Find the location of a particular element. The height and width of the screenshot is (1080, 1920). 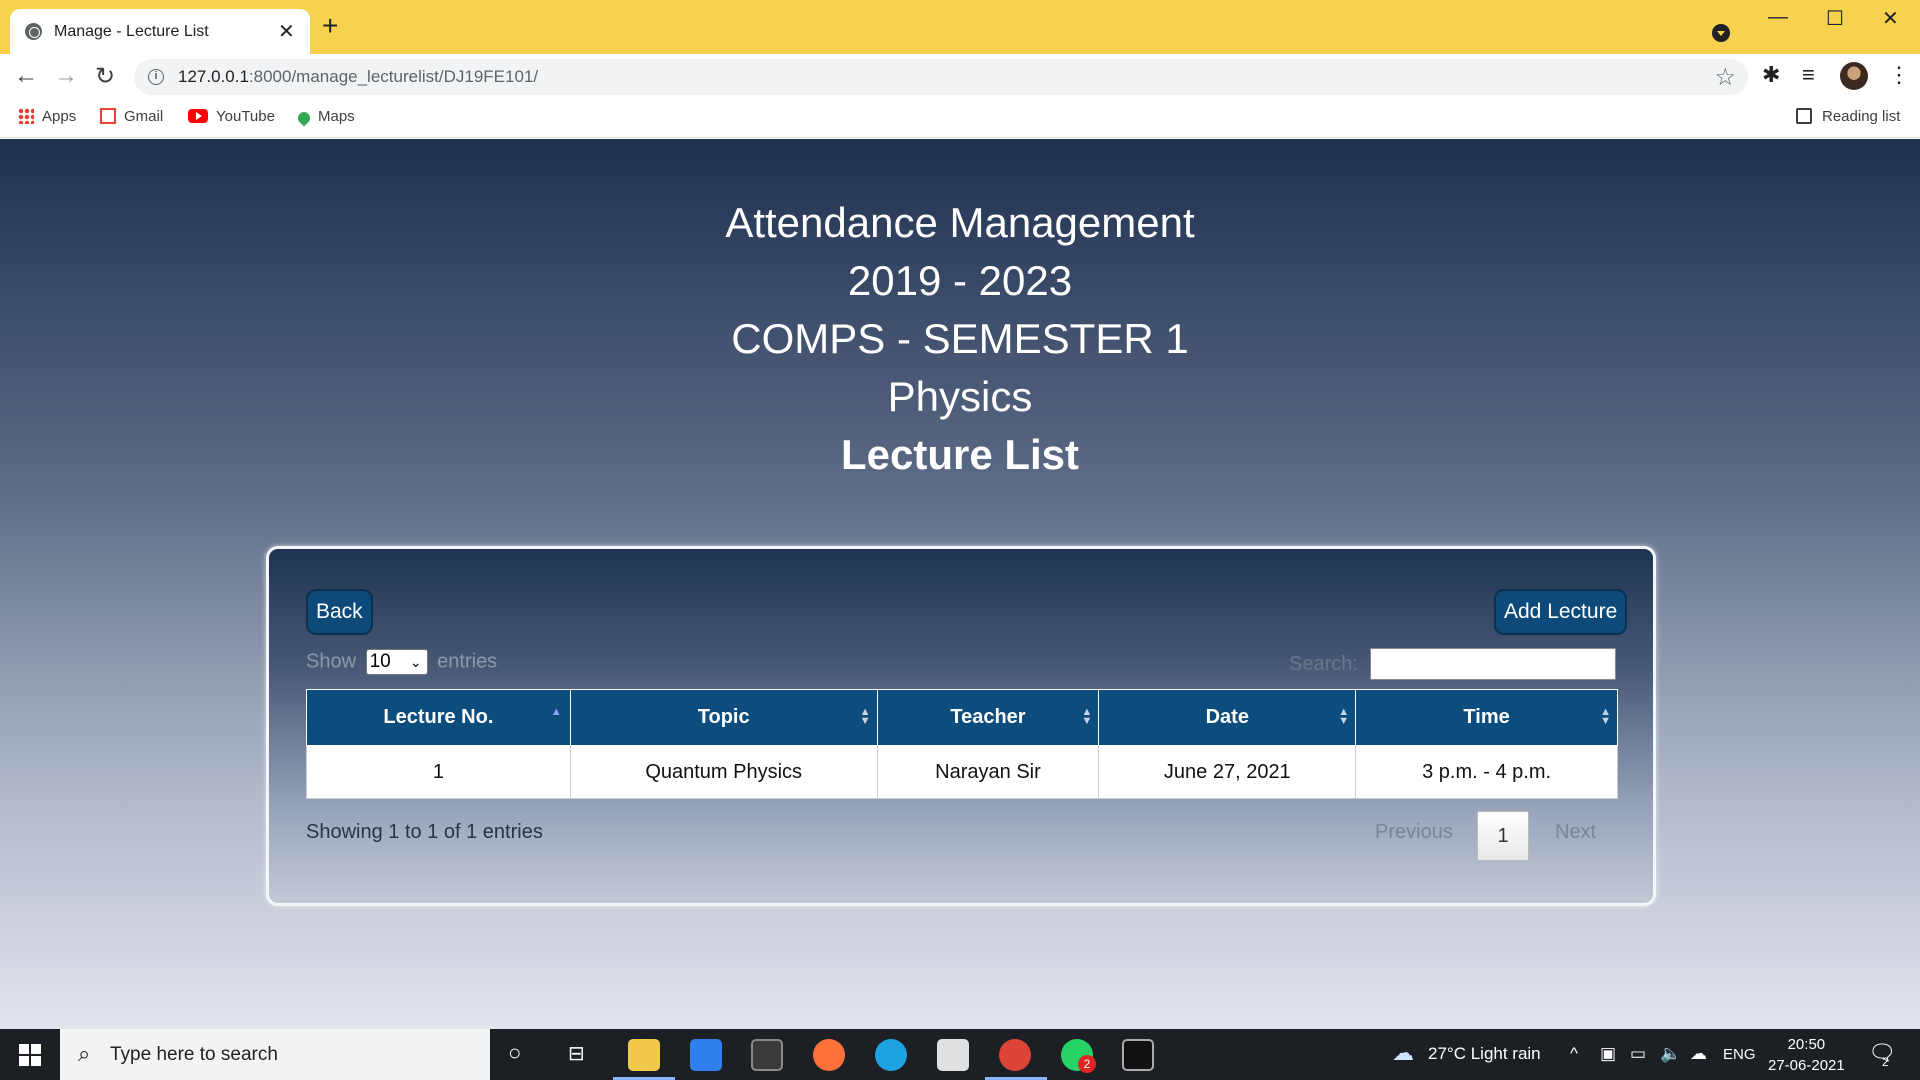

topic-cell: Quantum Physics is located at coordinates (723, 772).